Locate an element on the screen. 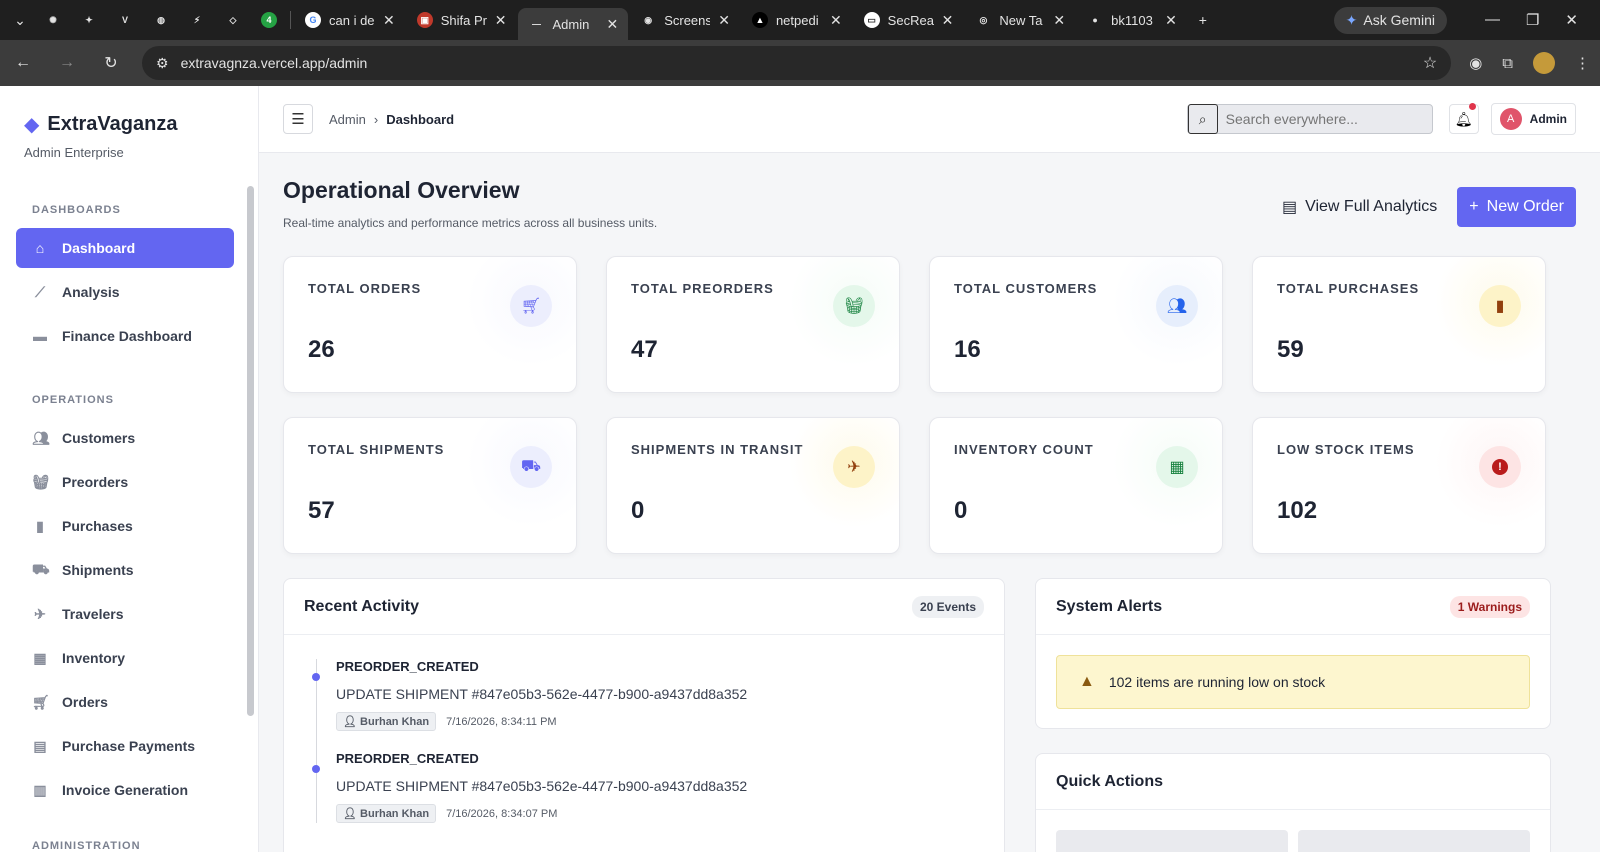 The image size is (1600, 852). browser-menu-icon: ⋮ is located at coordinates (1582, 63).